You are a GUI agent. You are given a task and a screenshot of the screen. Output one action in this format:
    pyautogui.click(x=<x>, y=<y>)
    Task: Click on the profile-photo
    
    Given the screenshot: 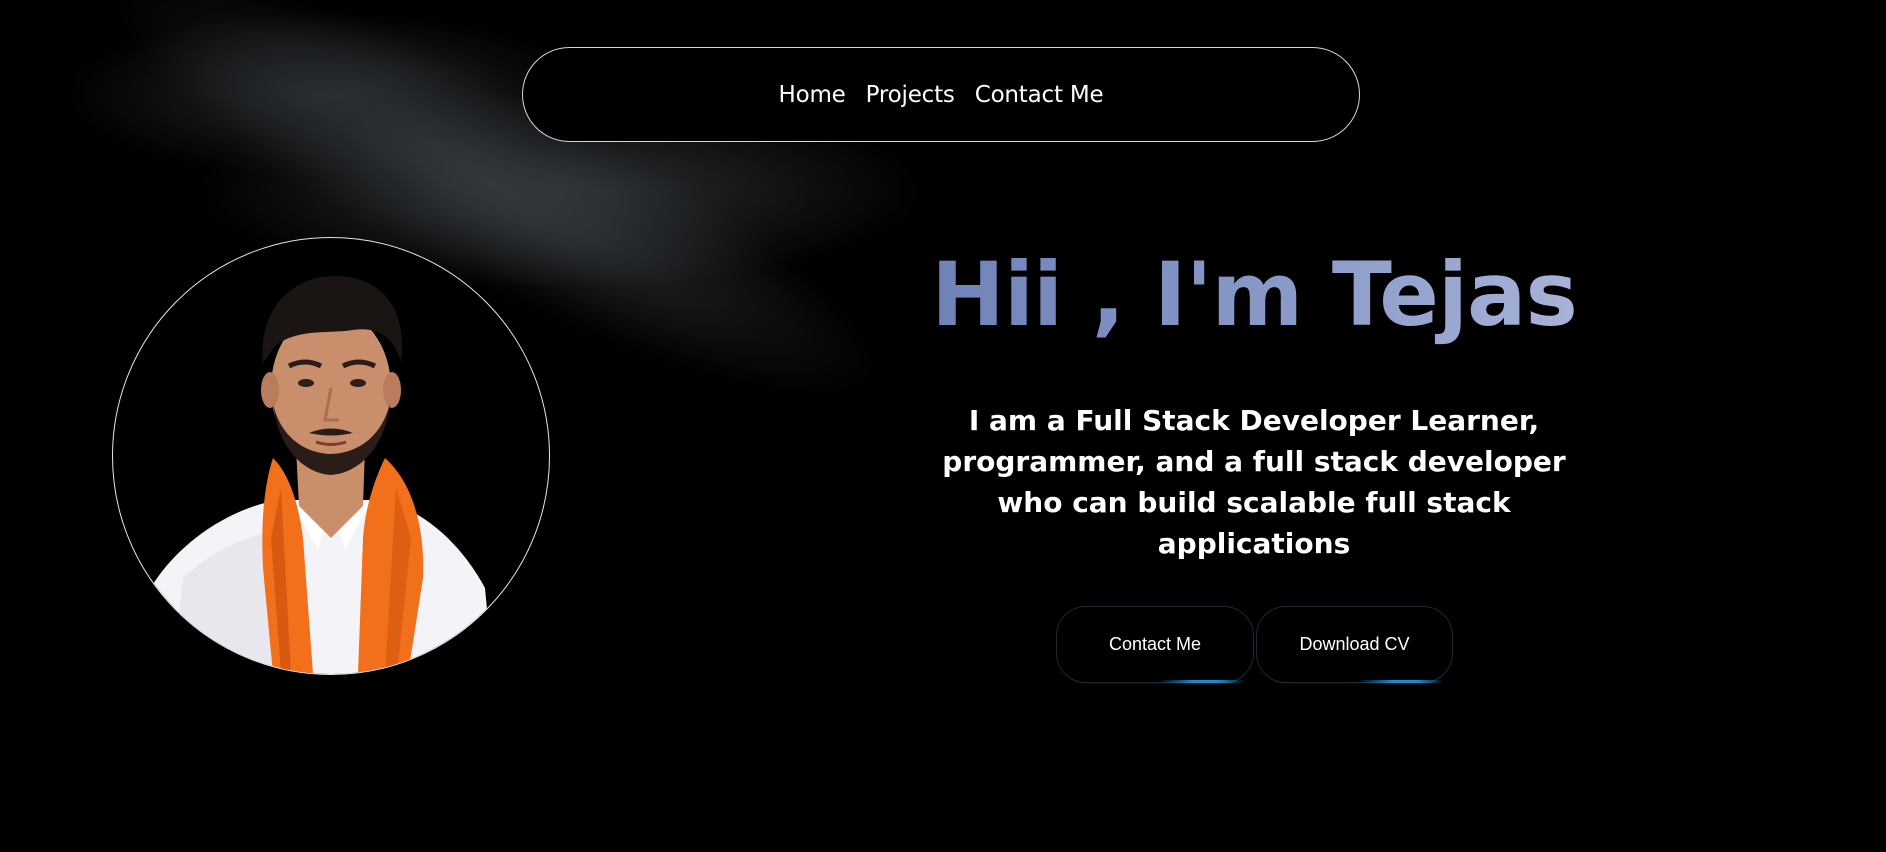 What is the action you would take?
    pyautogui.click(x=331, y=456)
    